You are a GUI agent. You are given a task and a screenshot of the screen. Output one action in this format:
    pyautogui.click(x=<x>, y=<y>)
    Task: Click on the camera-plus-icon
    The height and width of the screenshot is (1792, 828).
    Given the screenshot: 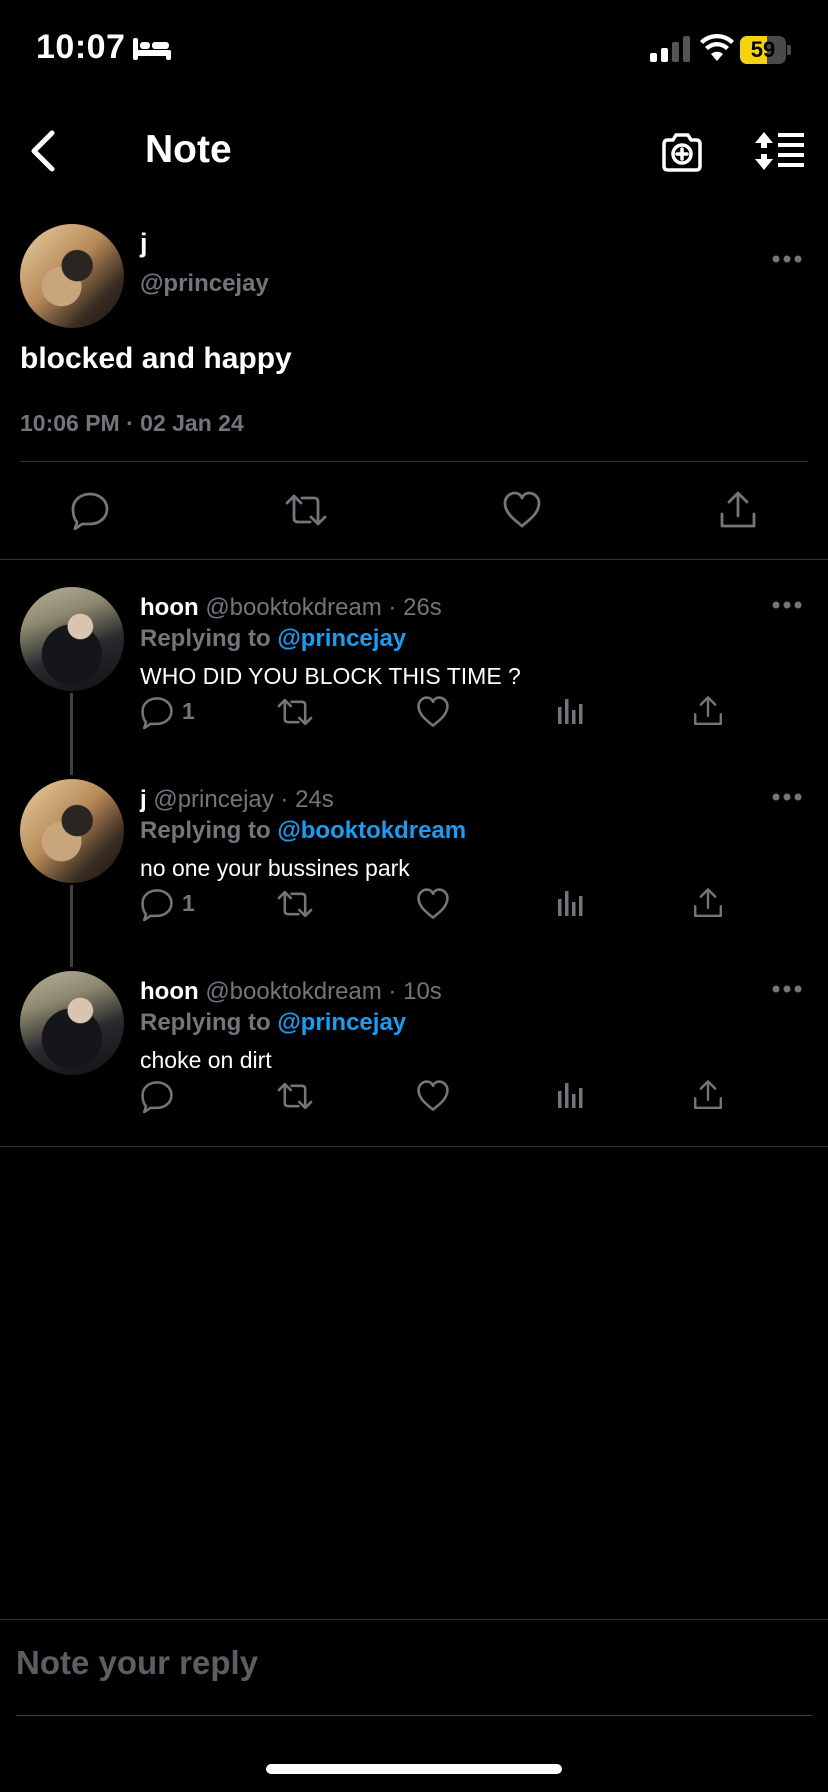 What is the action you would take?
    pyautogui.click(x=682, y=152)
    